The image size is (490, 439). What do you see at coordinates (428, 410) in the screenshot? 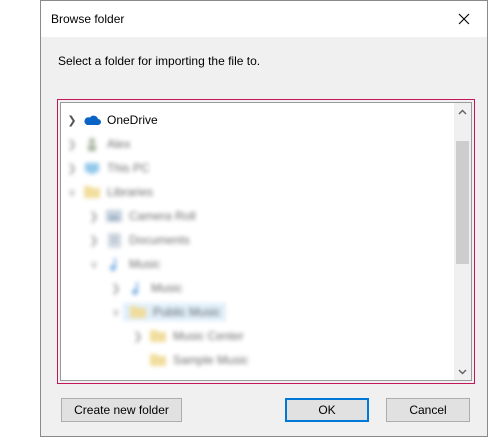
I see `cancel-button: Cancel` at bounding box center [428, 410].